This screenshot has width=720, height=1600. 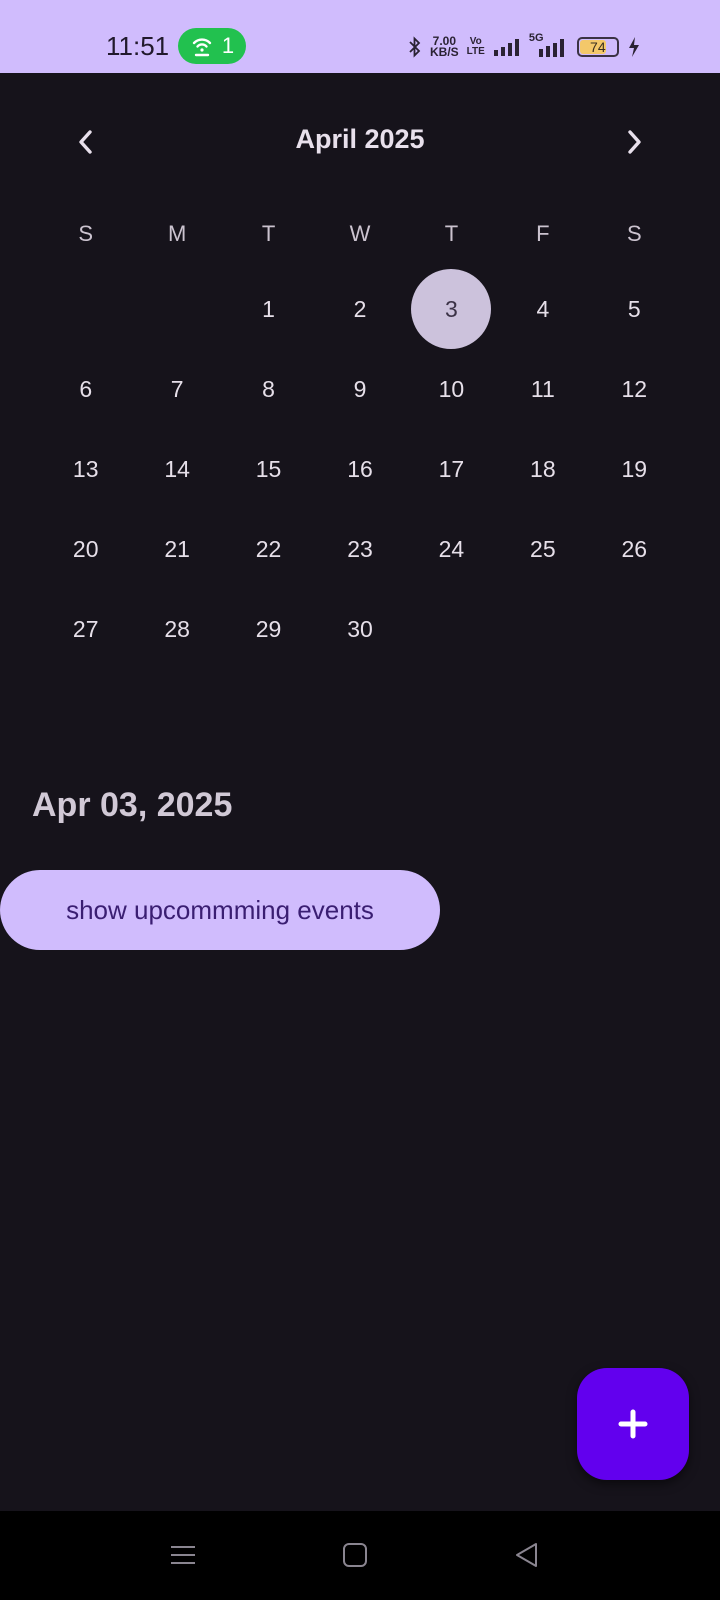 I want to click on calendar-day-number: 29, so click(x=268, y=628).